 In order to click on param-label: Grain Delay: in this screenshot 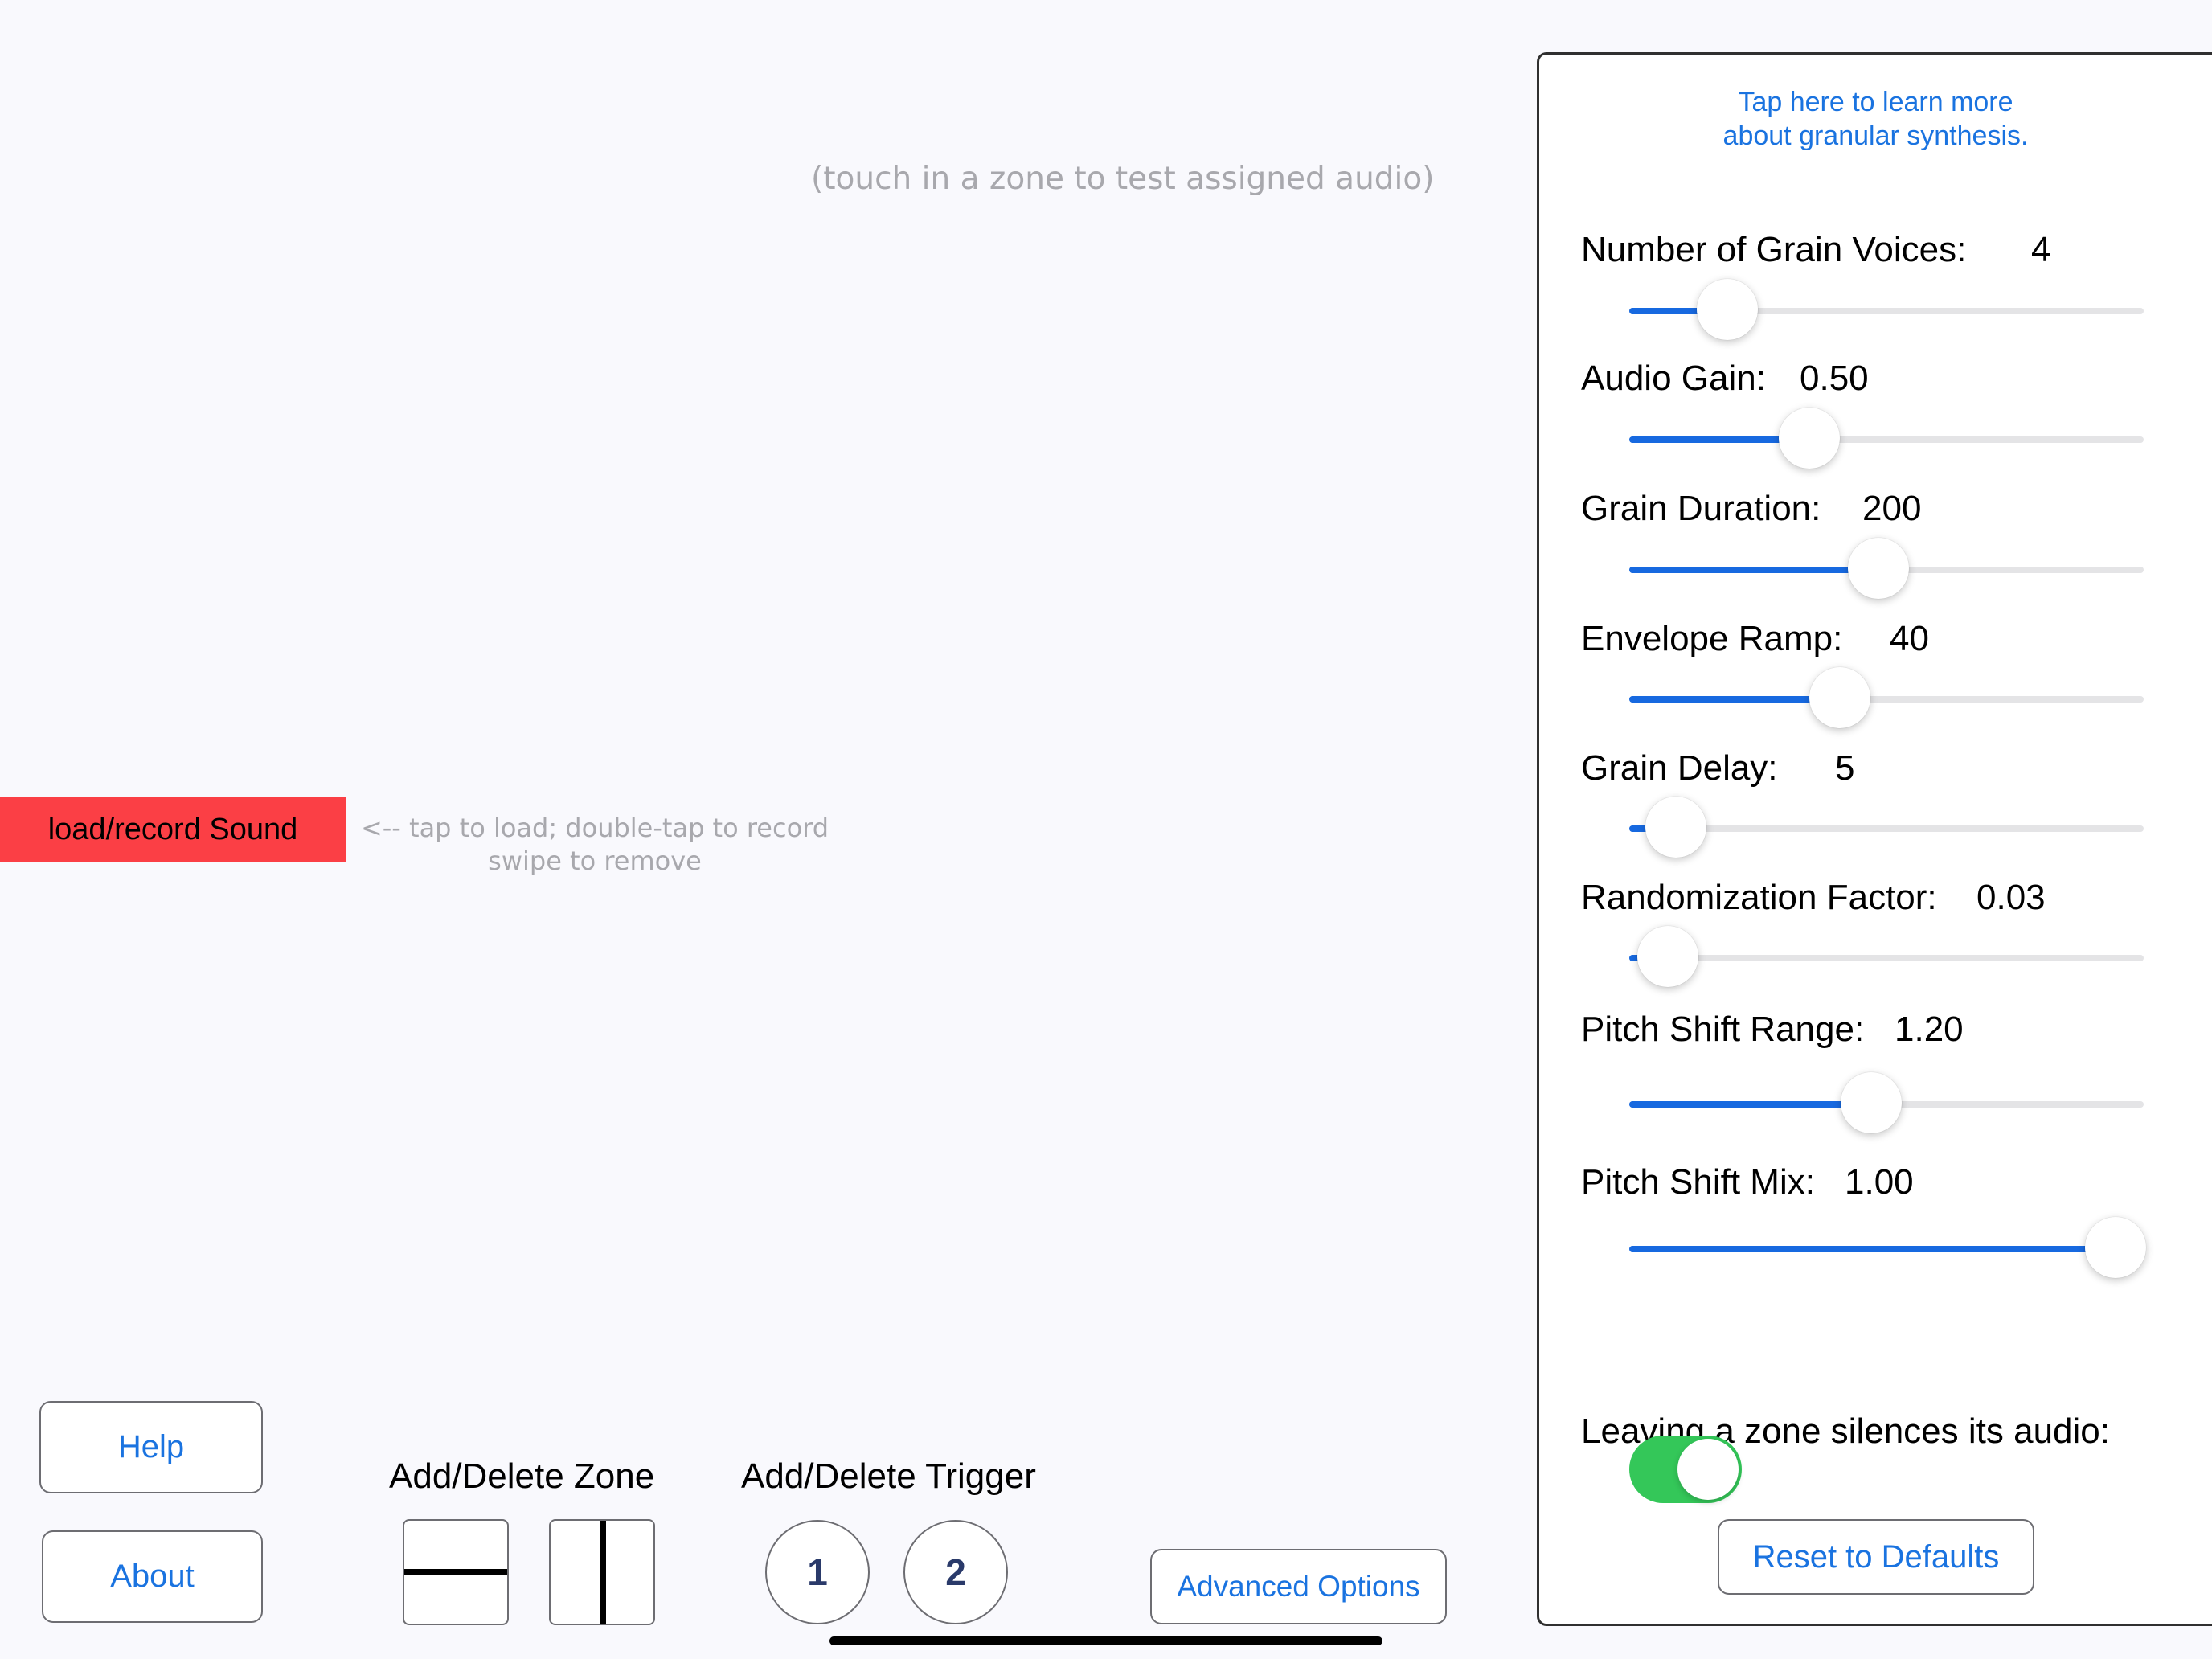, I will do `click(1679, 768)`.